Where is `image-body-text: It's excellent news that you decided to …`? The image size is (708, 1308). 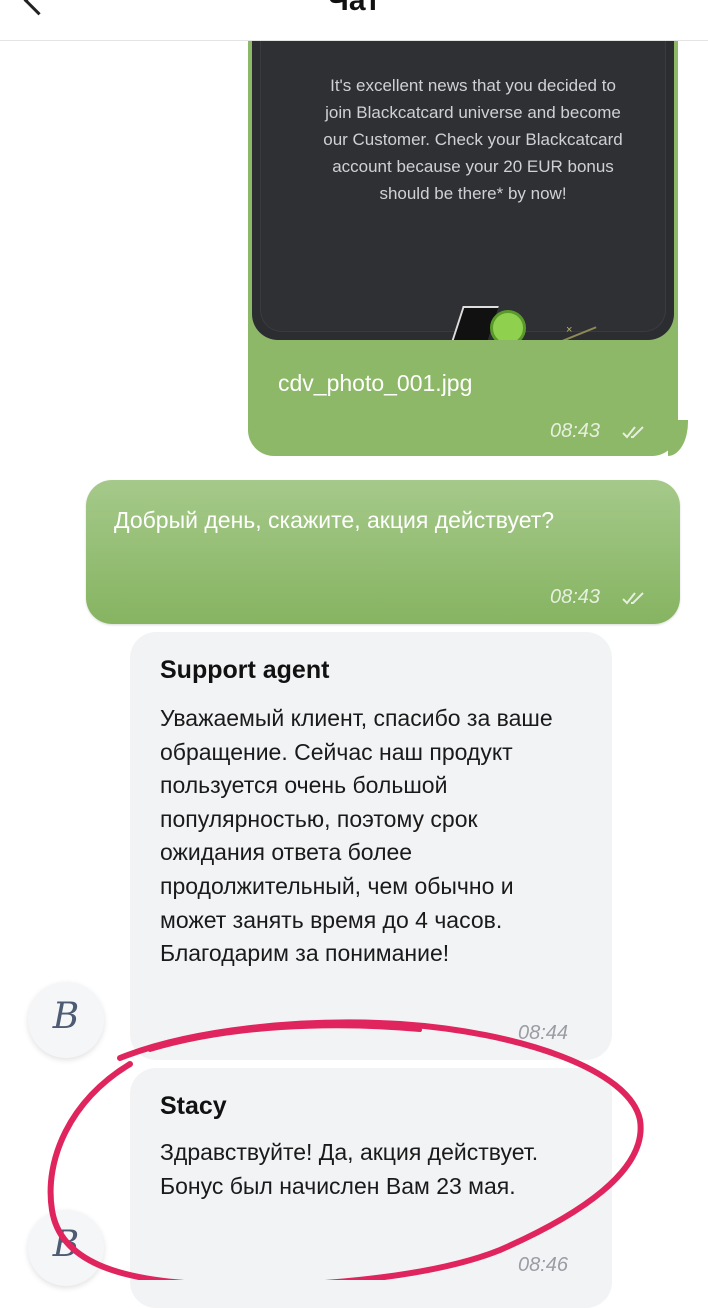 image-body-text: It's excellent news that you decided to … is located at coordinates (473, 139).